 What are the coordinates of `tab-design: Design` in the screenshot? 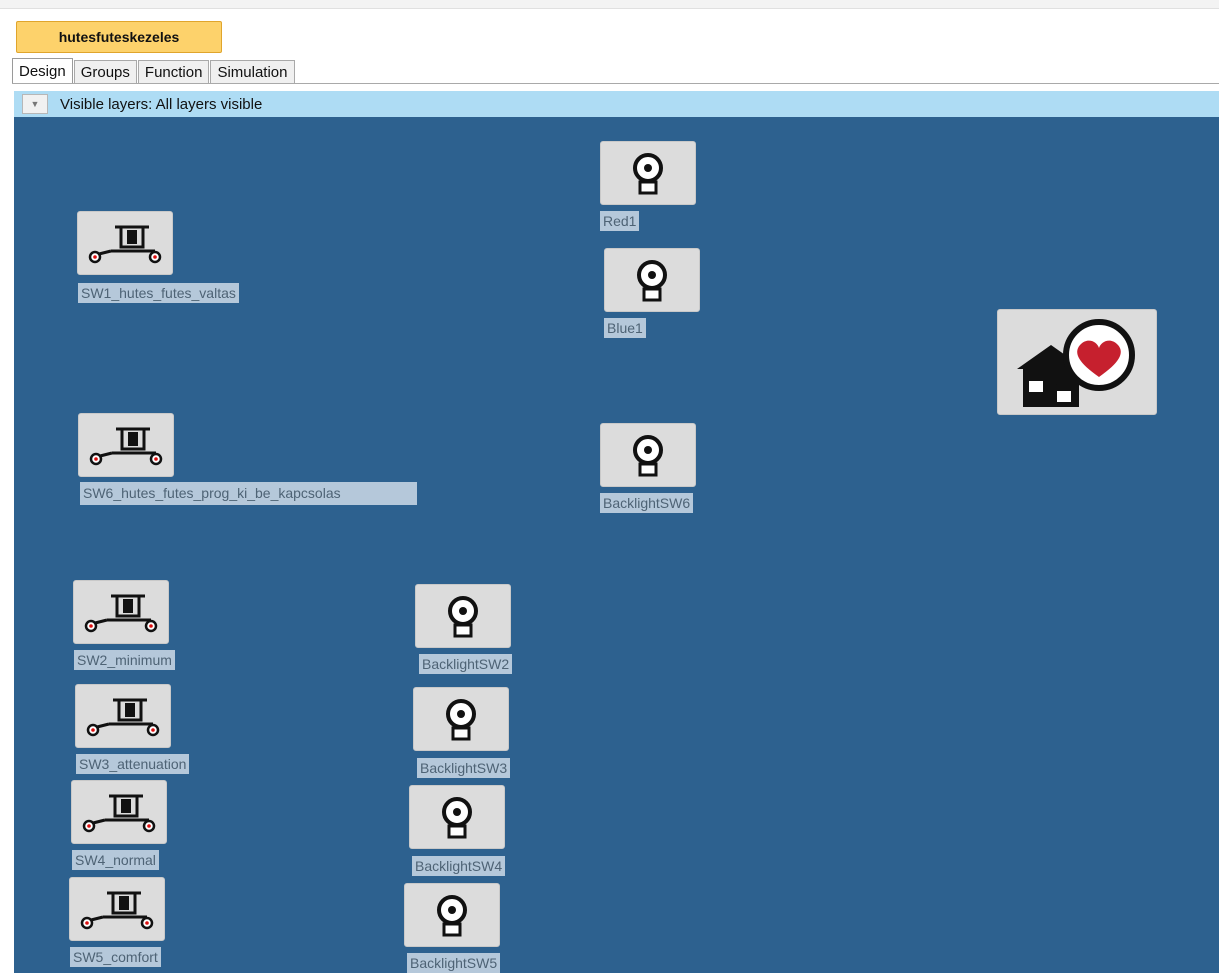 It's located at (42, 71).